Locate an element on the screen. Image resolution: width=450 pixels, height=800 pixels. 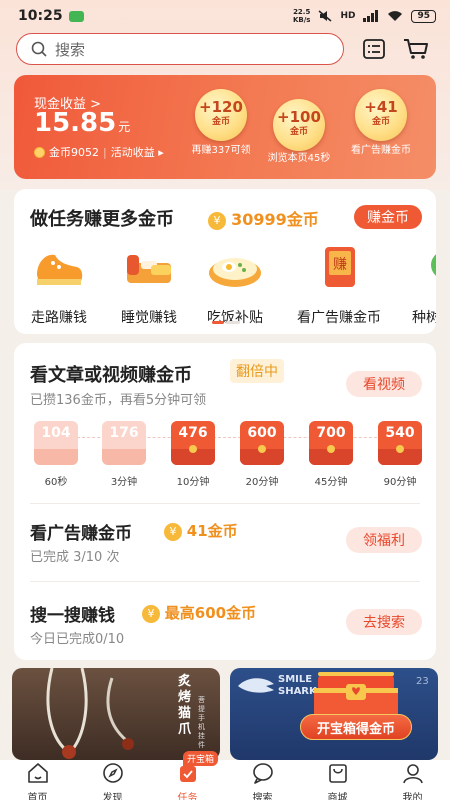
search-task-progress: 今日已完成0/10 is located at coordinates (77, 639).